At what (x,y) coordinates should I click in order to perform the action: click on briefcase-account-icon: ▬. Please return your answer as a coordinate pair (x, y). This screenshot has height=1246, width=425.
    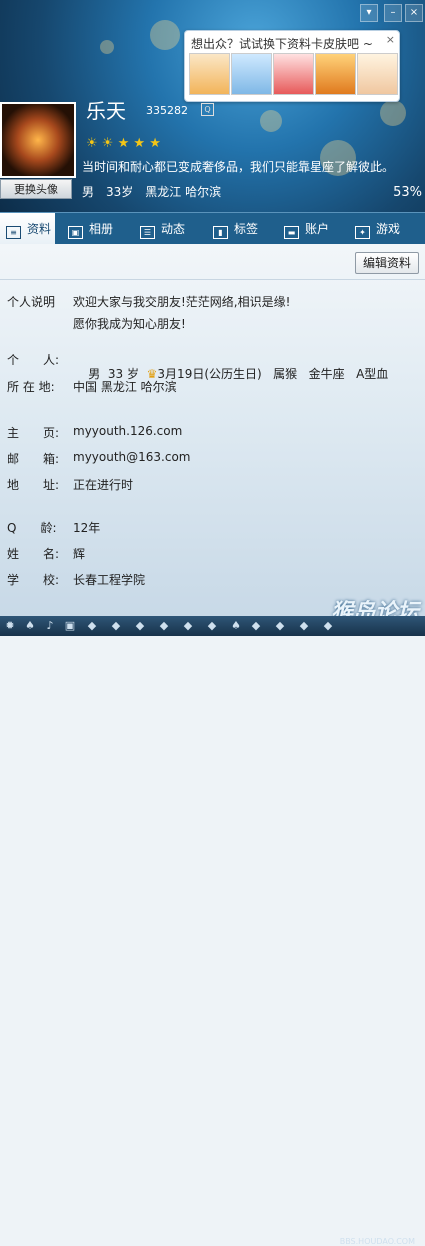
    Looking at the image, I should click on (291, 232).